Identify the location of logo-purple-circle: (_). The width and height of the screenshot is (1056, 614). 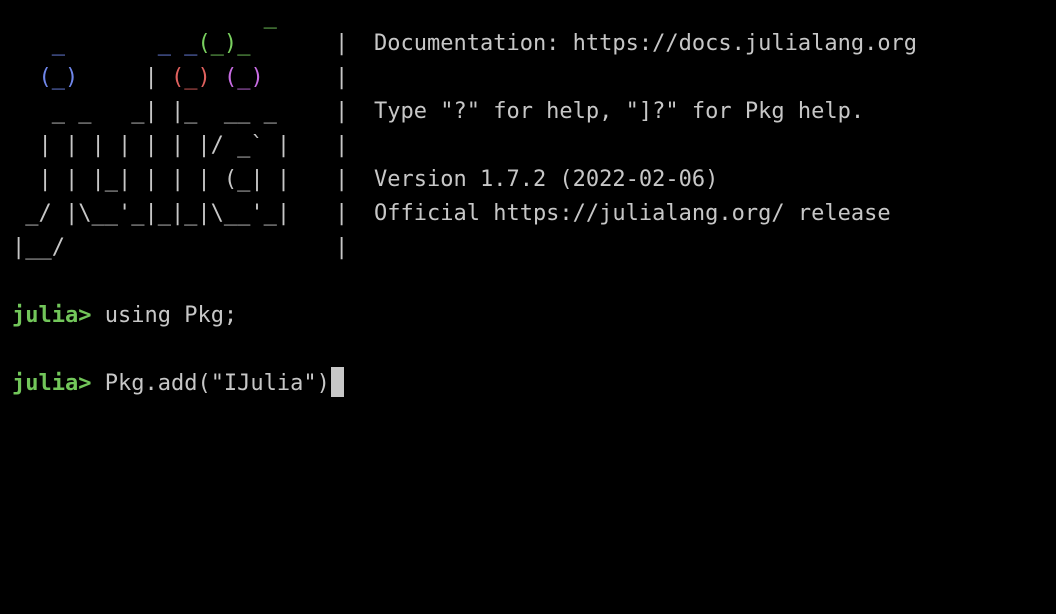
(243, 77).